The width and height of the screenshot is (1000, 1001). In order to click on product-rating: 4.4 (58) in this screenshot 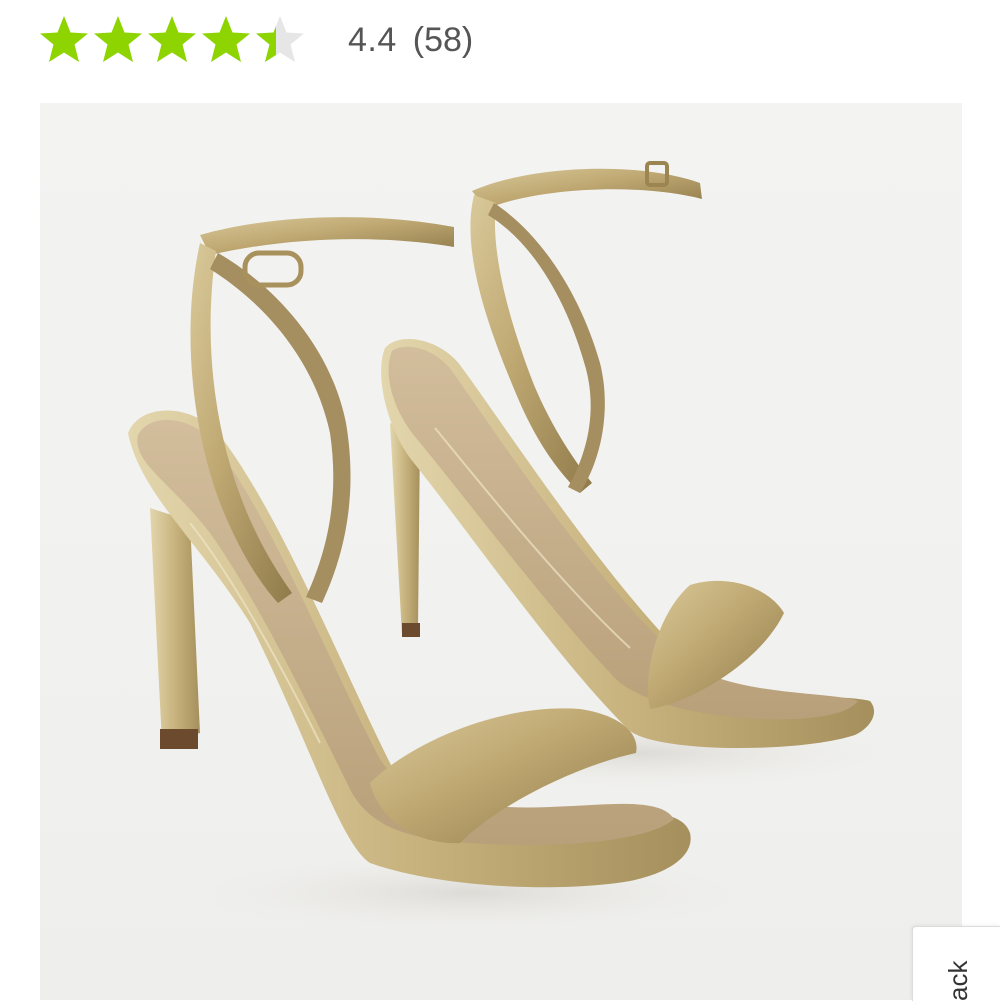, I will do `click(255, 40)`.